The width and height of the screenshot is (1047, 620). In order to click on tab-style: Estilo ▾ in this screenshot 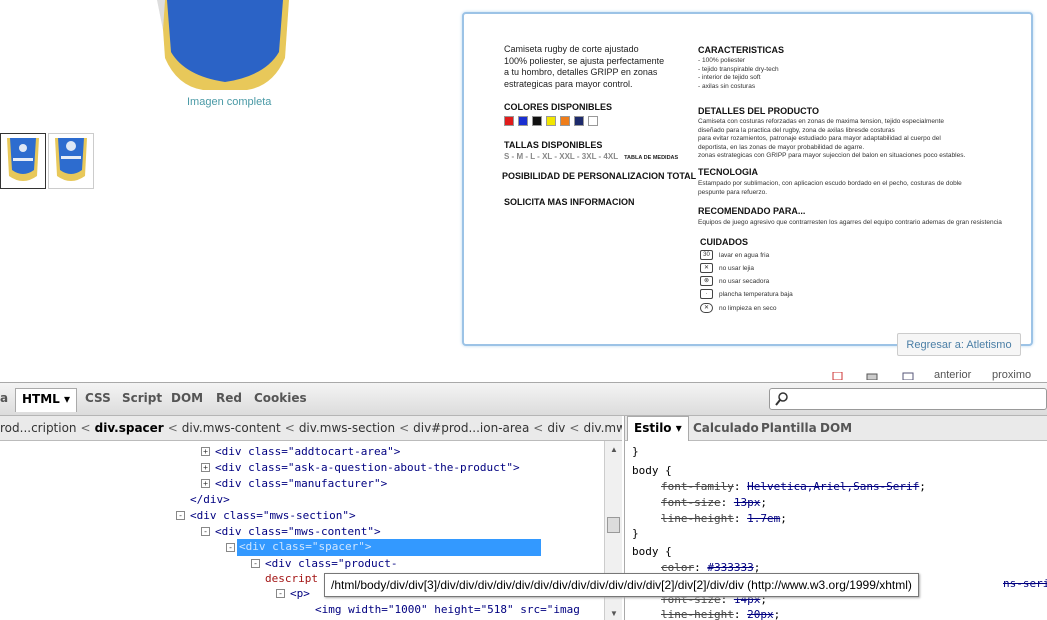, I will do `click(658, 429)`.